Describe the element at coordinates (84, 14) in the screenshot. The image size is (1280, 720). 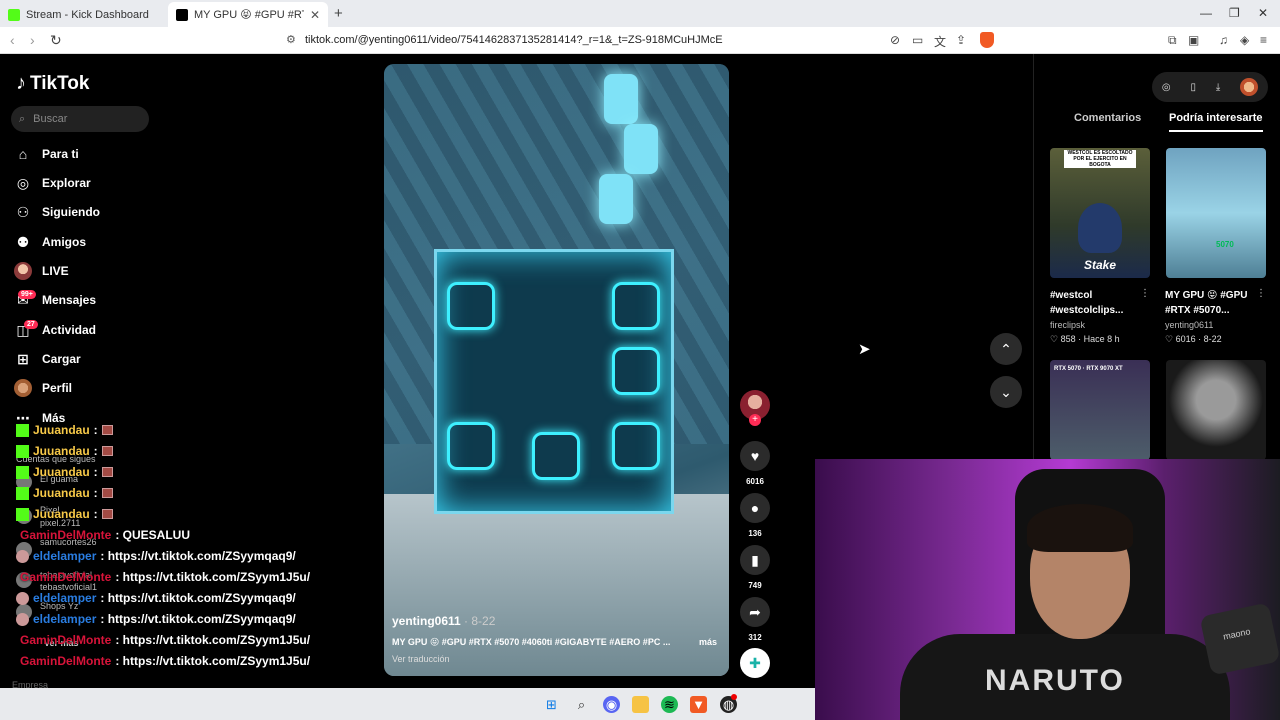
I see `tab-kick-dashboard: Stream - Kick Dashboard` at that location.